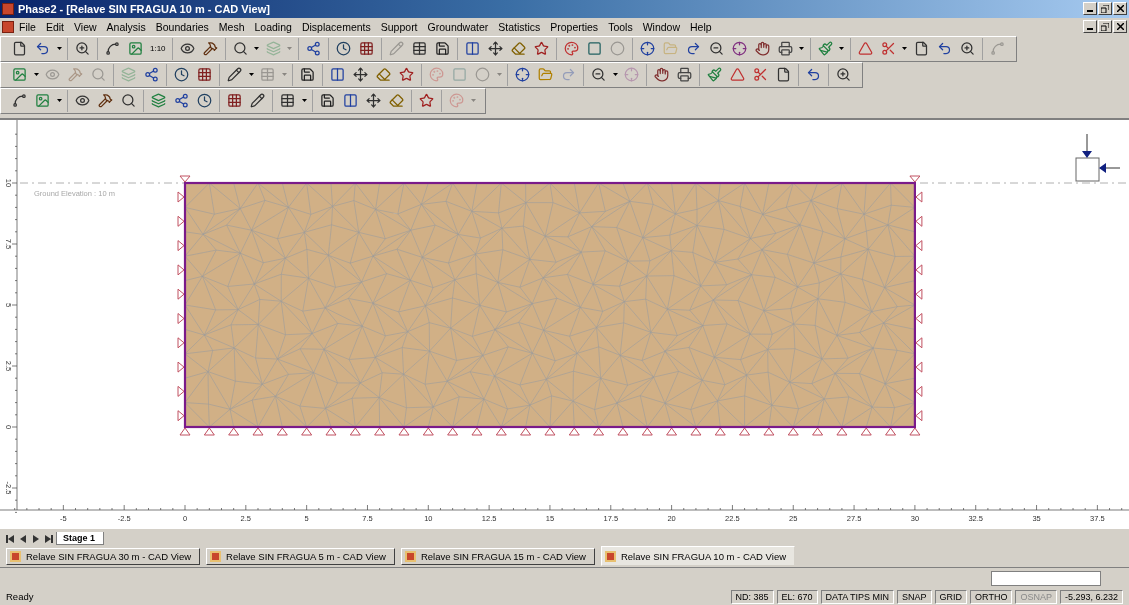  What do you see at coordinates (661, 26) in the screenshot?
I see `menu-item: Window` at bounding box center [661, 26].